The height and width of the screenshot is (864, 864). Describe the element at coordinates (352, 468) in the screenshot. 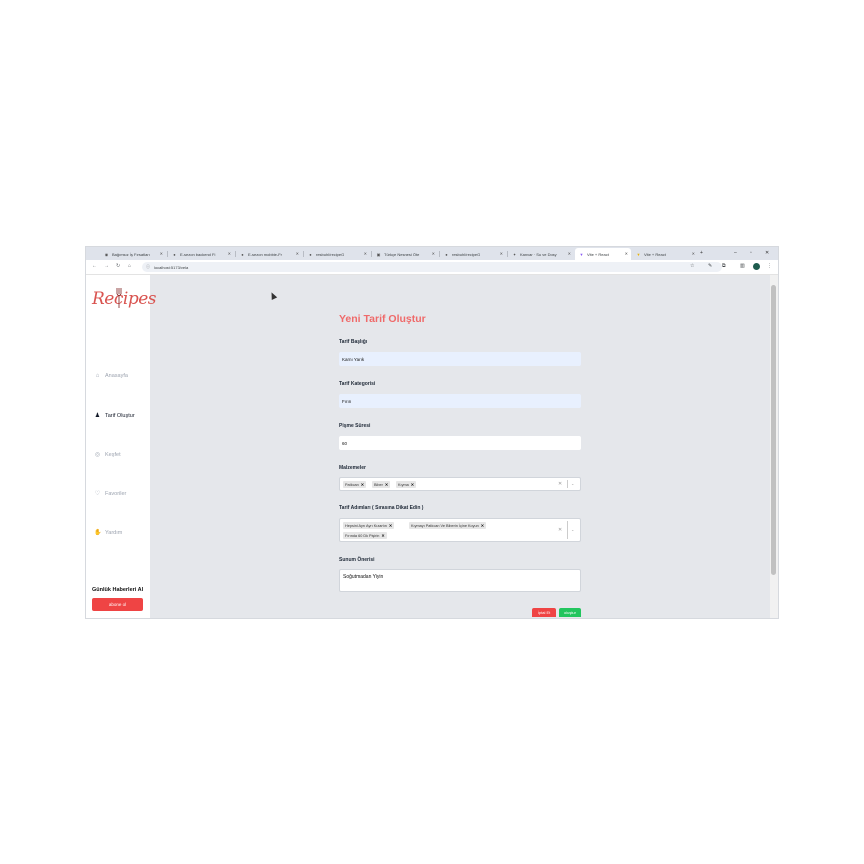

I see `ingredients-label: Malzemeler` at that location.